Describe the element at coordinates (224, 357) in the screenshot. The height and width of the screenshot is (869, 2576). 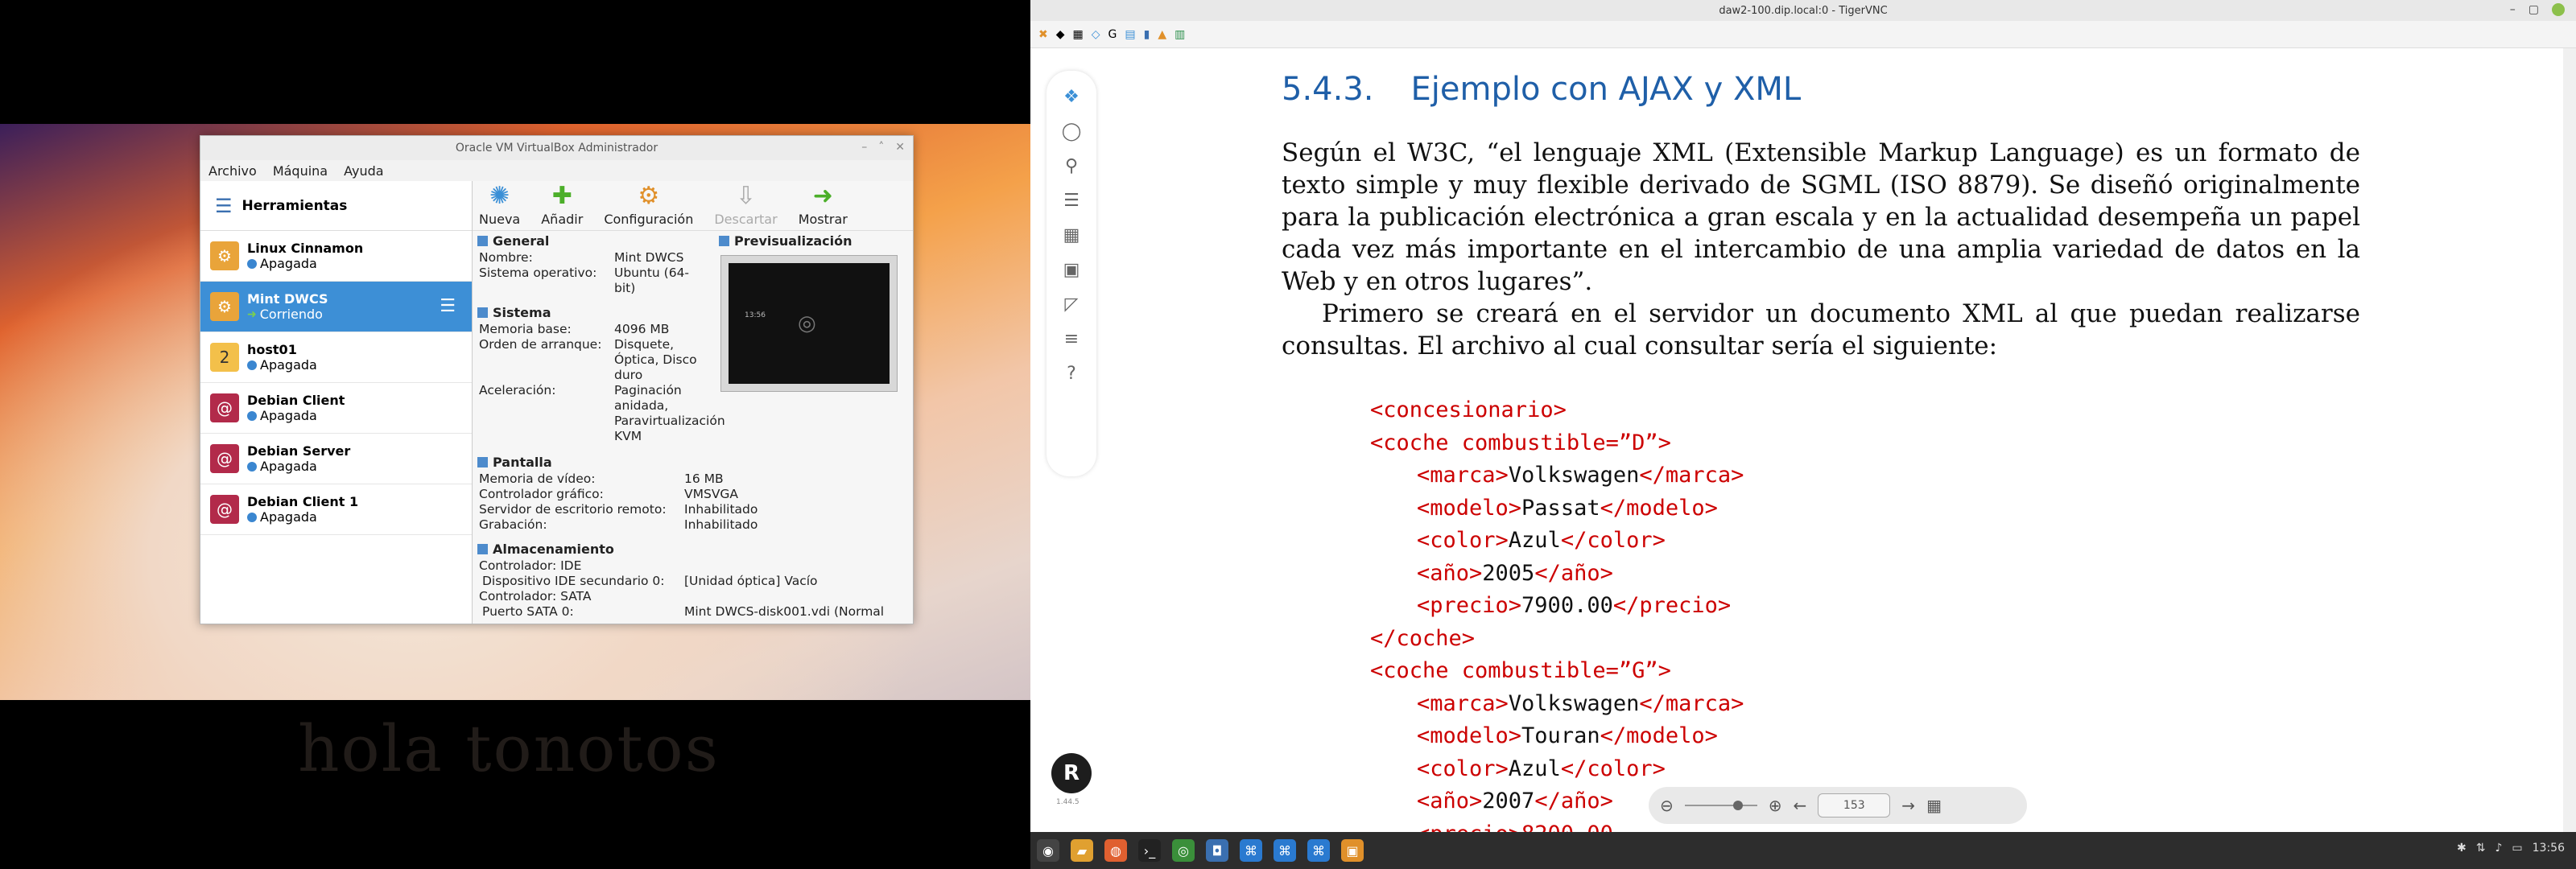
I see `vm-os-icon: 2` at that location.